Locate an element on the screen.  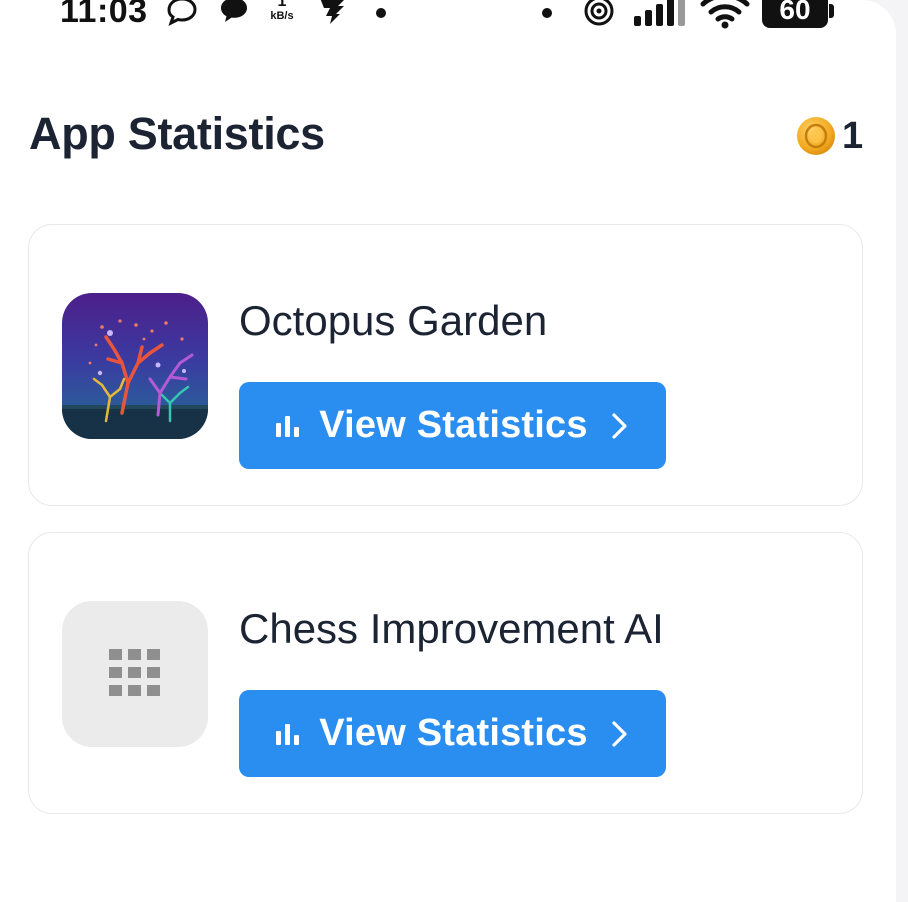
app-name: Chess Improvement AI is located at coordinates (451, 628).